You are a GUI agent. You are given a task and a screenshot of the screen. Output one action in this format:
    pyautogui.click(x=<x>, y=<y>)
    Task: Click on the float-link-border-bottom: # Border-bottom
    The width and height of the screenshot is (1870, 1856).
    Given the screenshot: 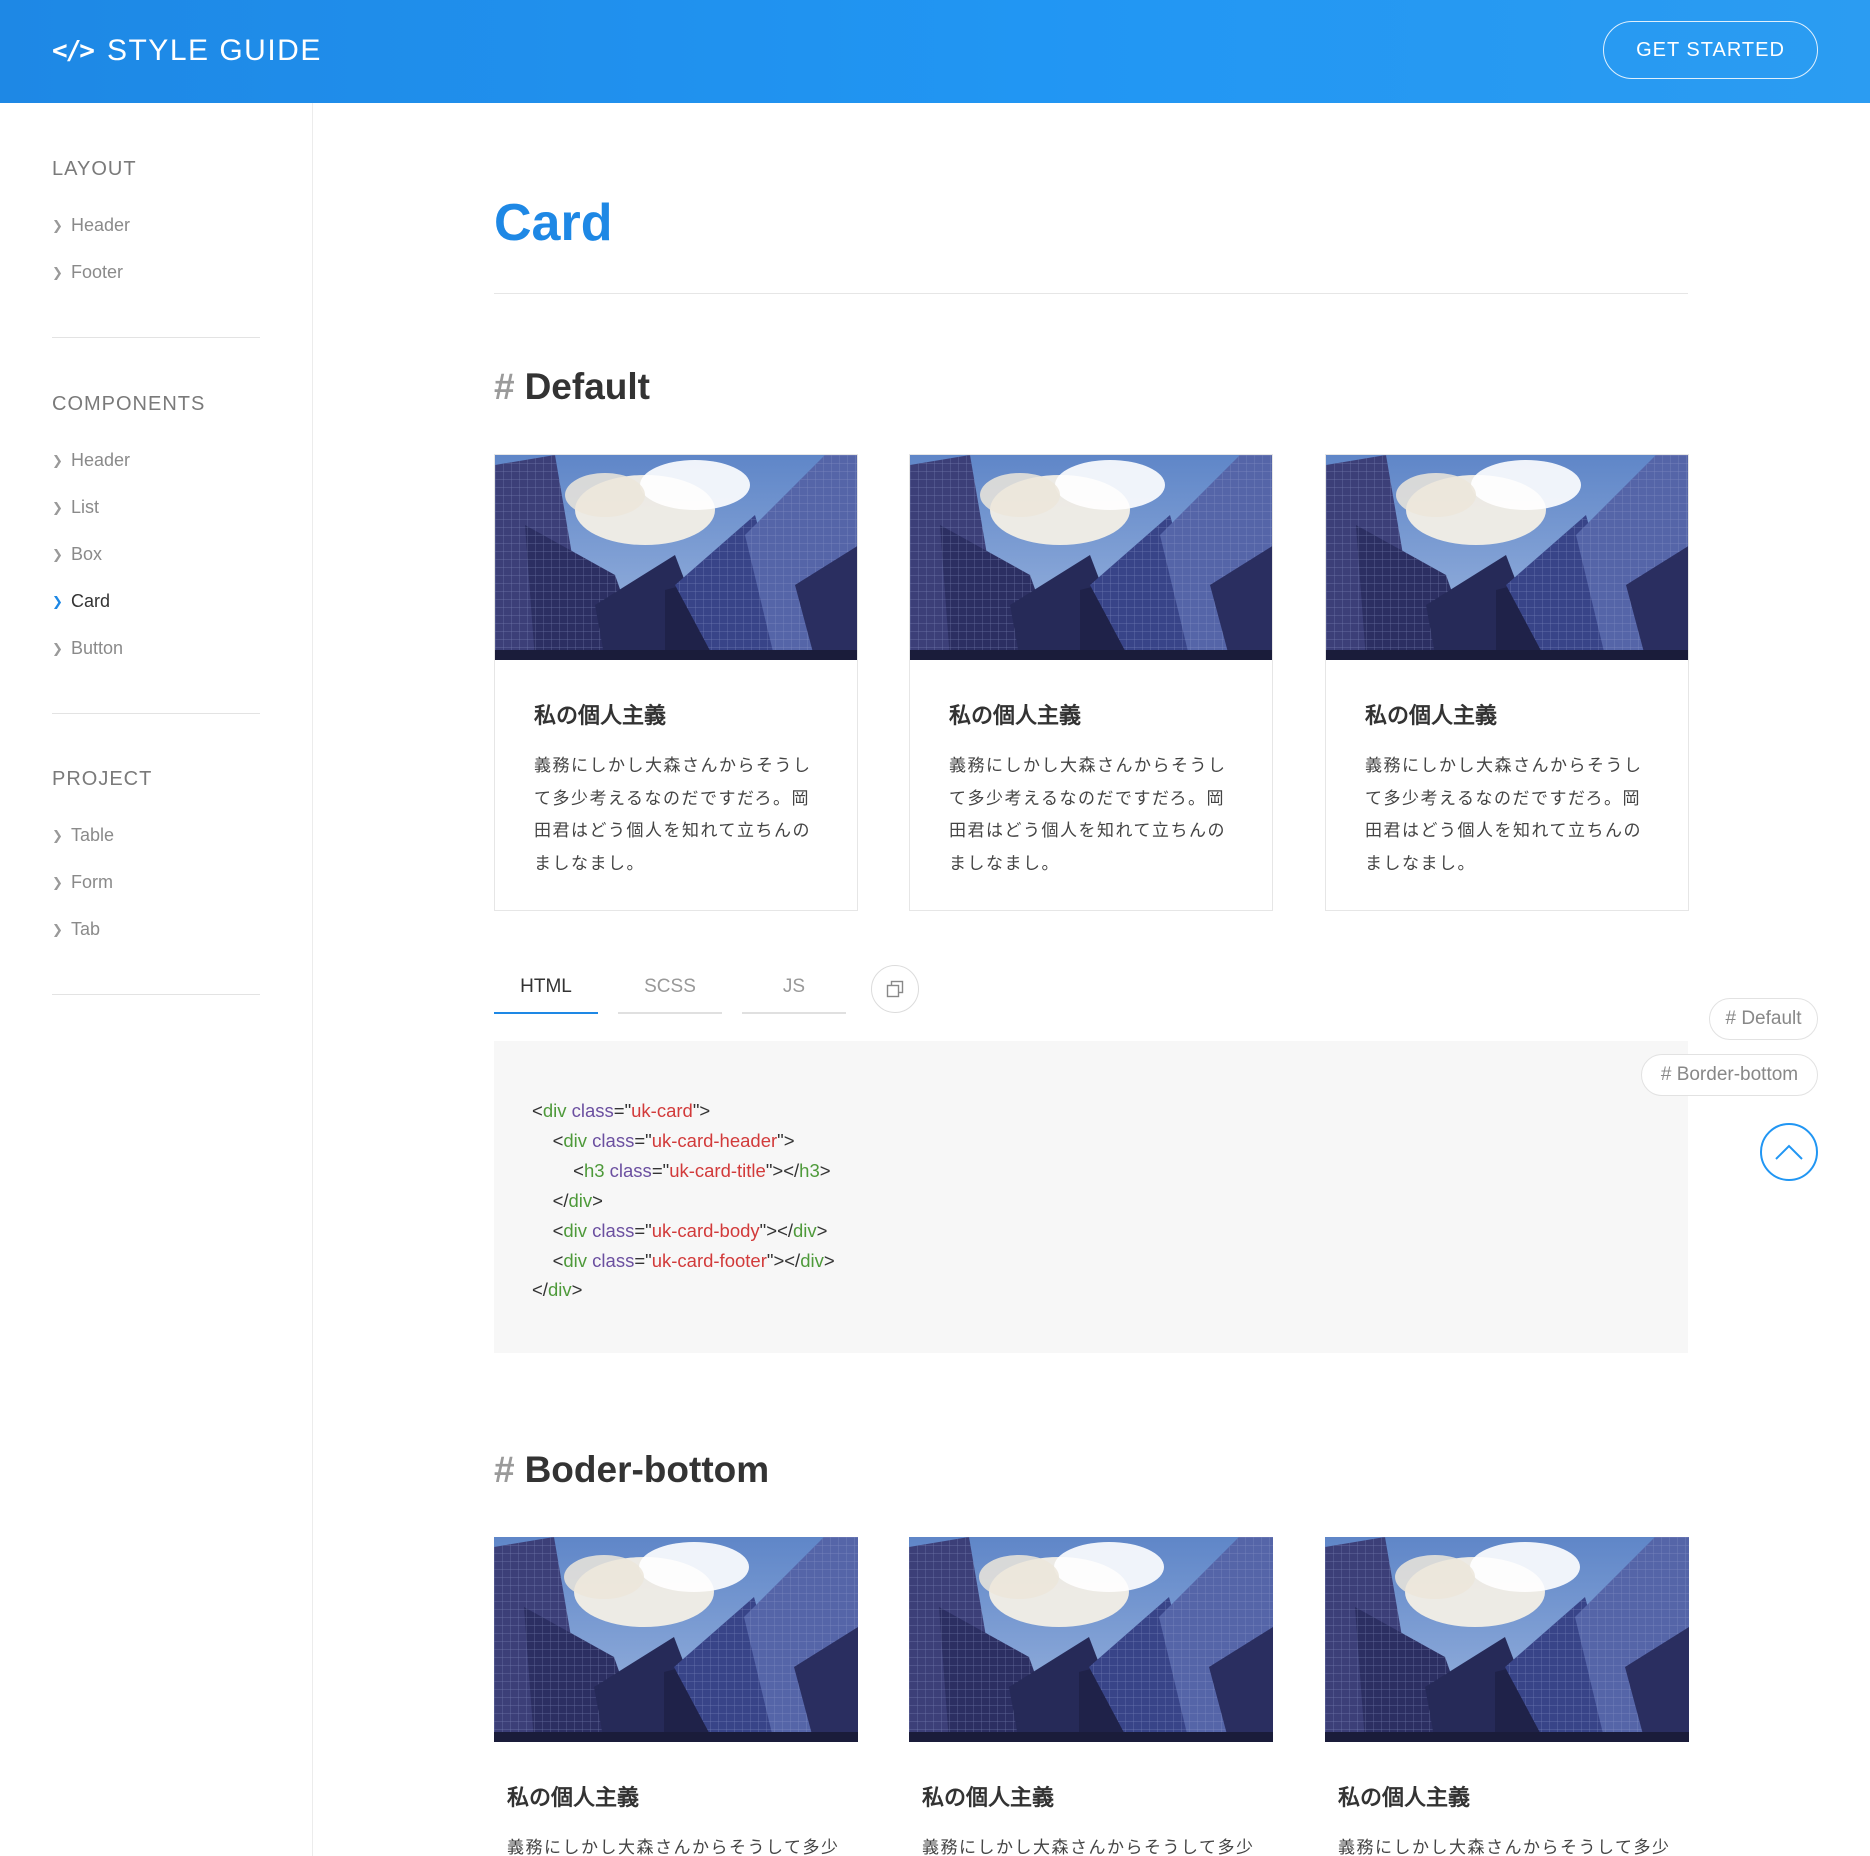 What is the action you would take?
    pyautogui.click(x=1729, y=1075)
    